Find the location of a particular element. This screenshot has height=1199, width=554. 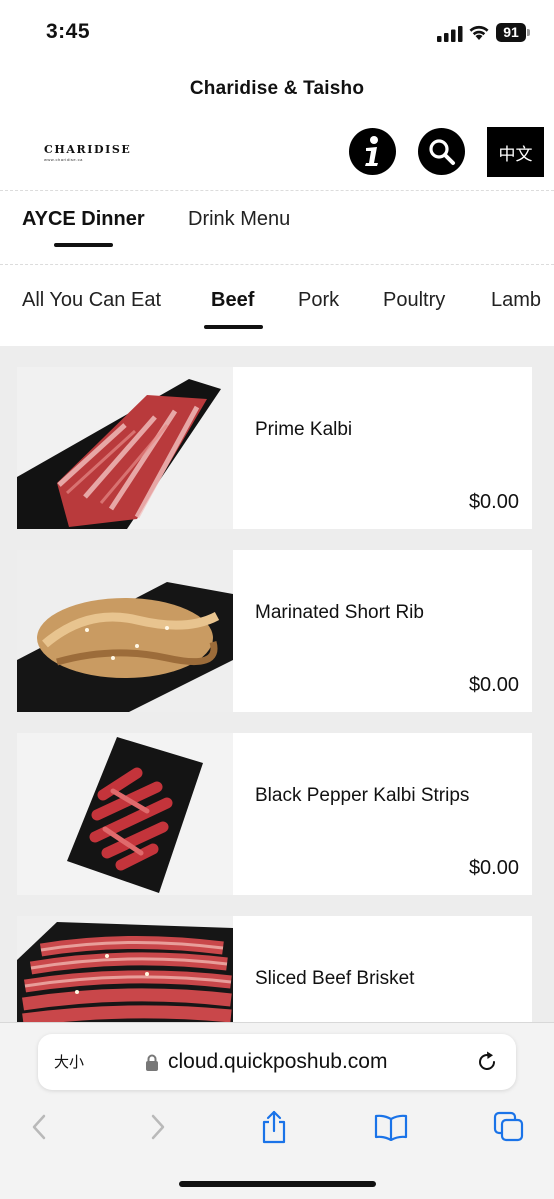

share-button is located at coordinates (274, 1127).